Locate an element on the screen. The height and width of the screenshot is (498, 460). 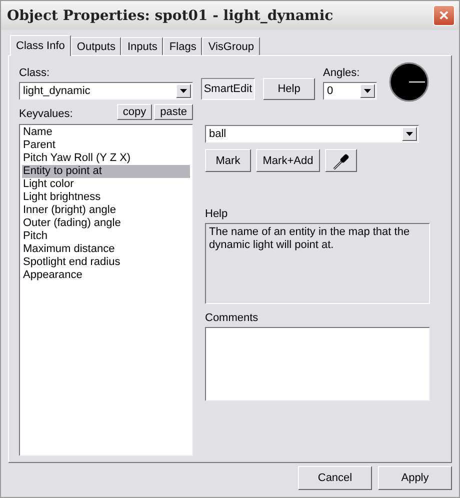
keyvalue-item: Outer (fading) angle is located at coordinates (106, 223).